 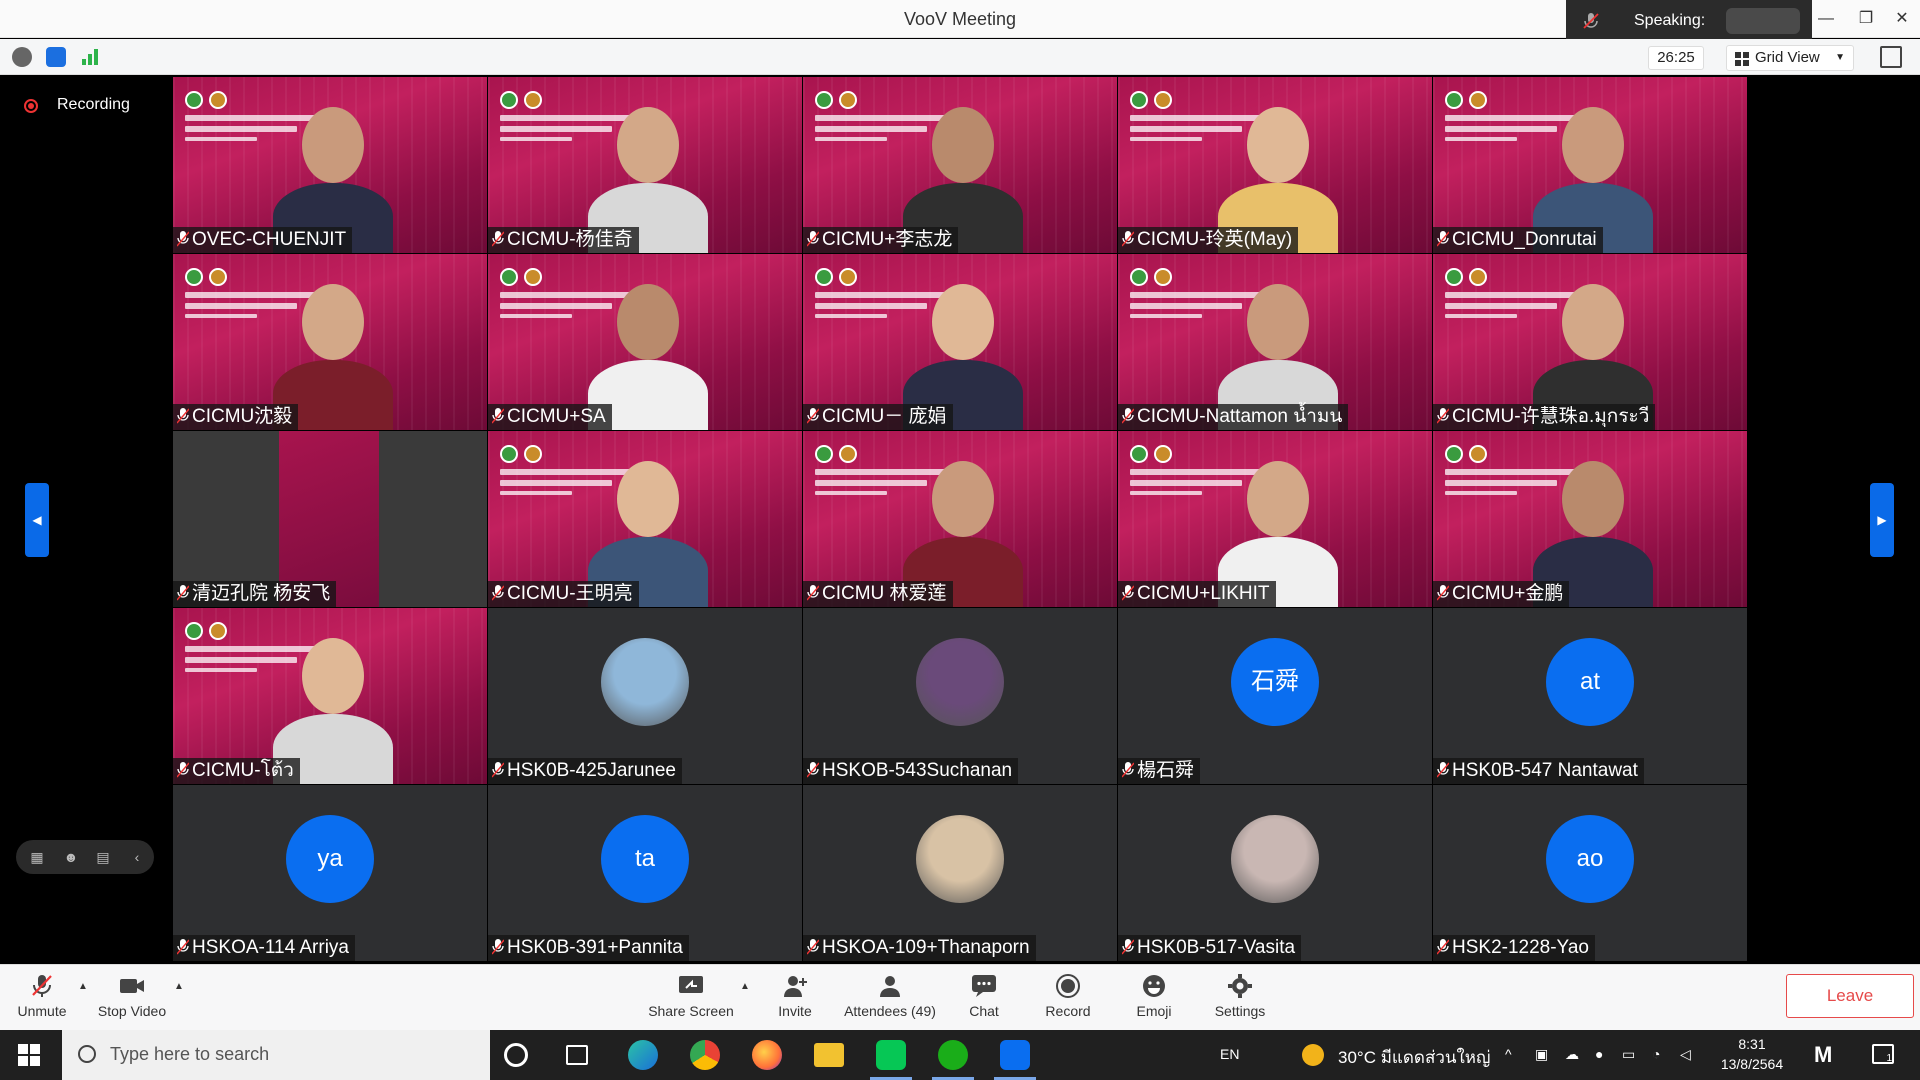 What do you see at coordinates (1656, 1054) in the screenshot?
I see `wifi-icon: ◔` at bounding box center [1656, 1054].